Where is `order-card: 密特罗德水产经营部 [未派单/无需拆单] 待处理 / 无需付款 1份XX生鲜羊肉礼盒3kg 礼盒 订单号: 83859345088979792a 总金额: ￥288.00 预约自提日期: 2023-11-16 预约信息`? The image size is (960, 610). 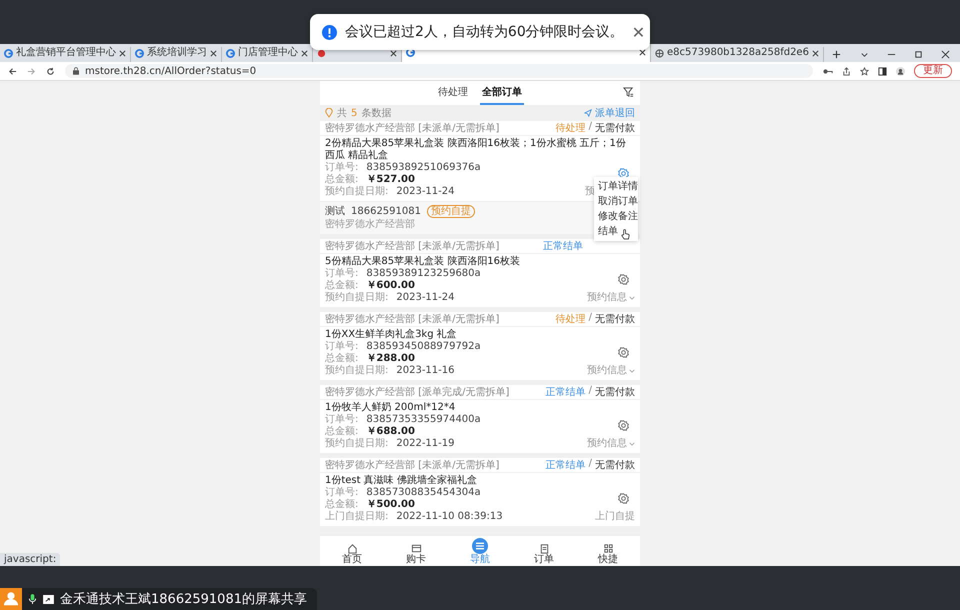 order-card: 密特罗德水产经营部 [未派单/无需拆单] 待处理 / 无需付款 1份XX生鲜羊肉礼盒3kg 礼盒 订单号: 83859345088979792a 总金额: ￥288.00 预约自提日期: 2023-11-16 预约信息 is located at coordinates (480, 346).